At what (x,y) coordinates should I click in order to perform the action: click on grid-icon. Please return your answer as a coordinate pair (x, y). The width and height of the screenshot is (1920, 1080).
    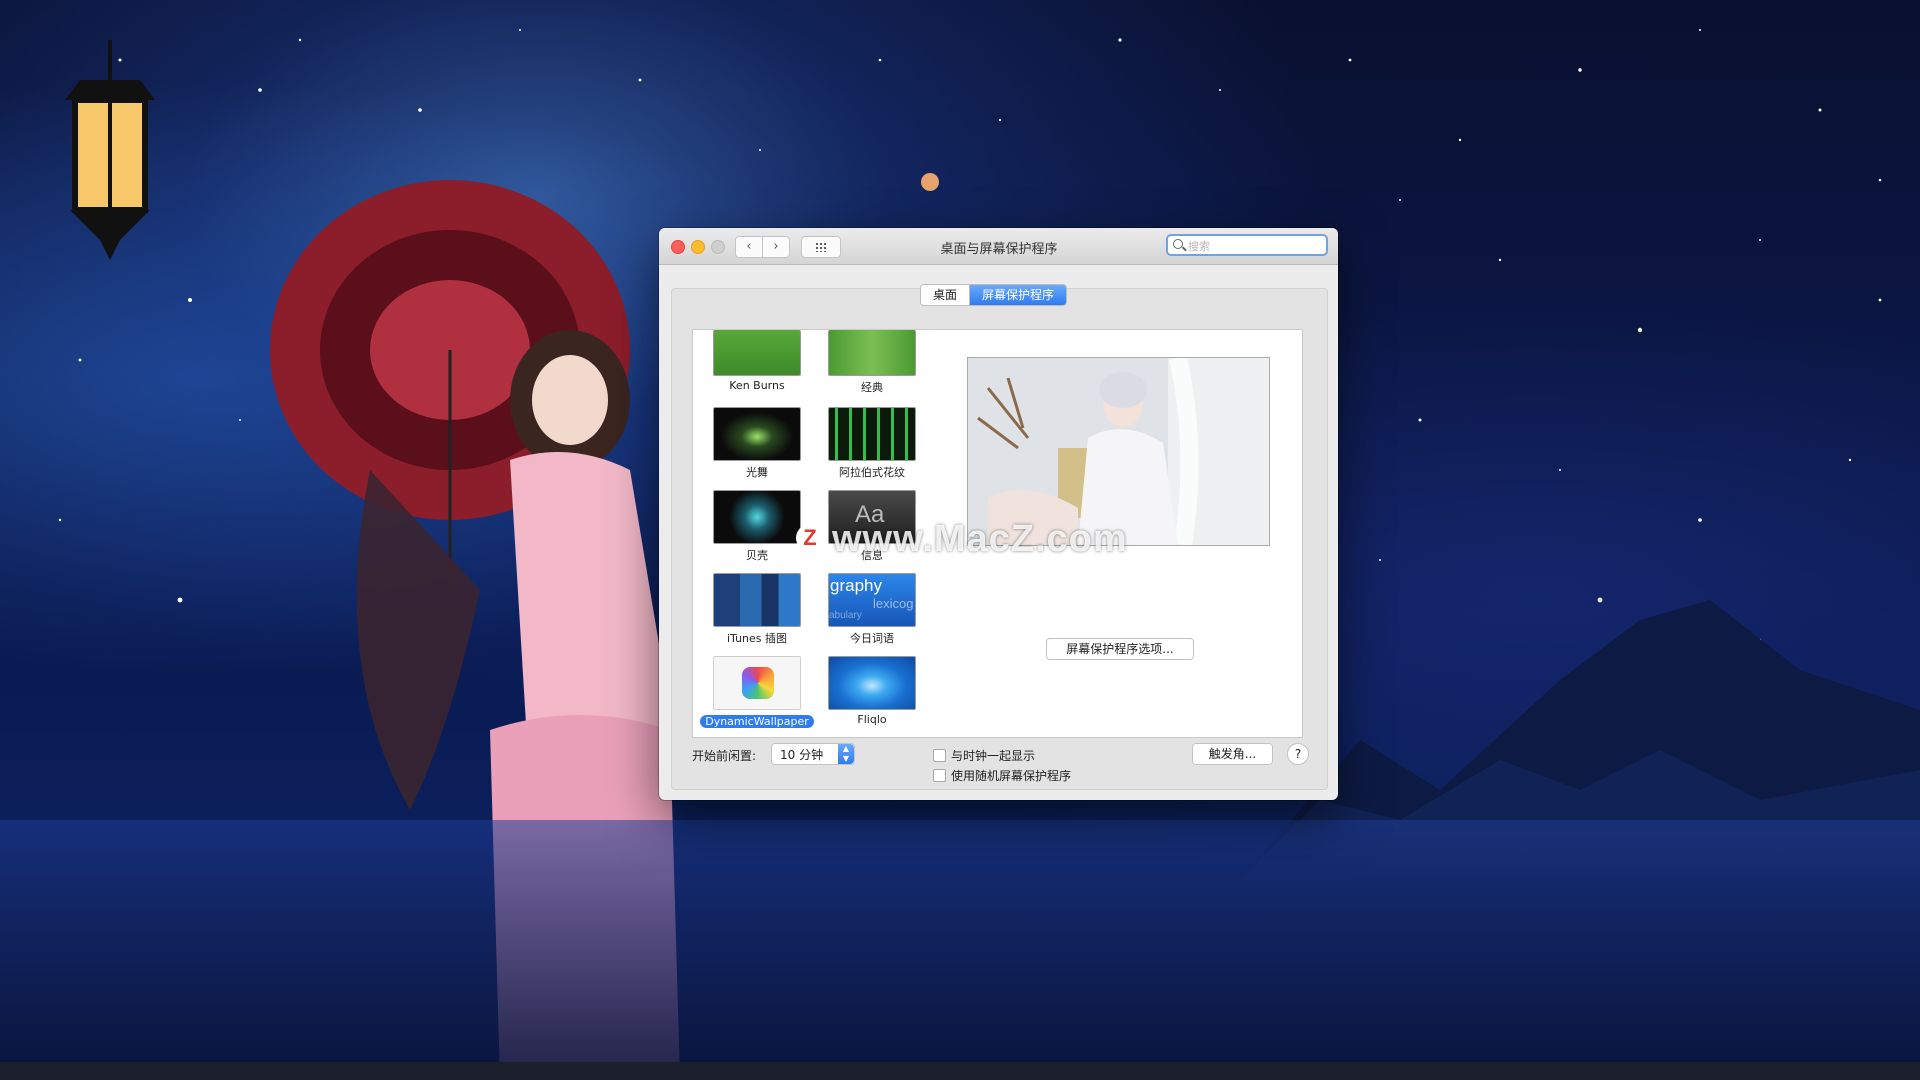
    Looking at the image, I should click on (821, 247).